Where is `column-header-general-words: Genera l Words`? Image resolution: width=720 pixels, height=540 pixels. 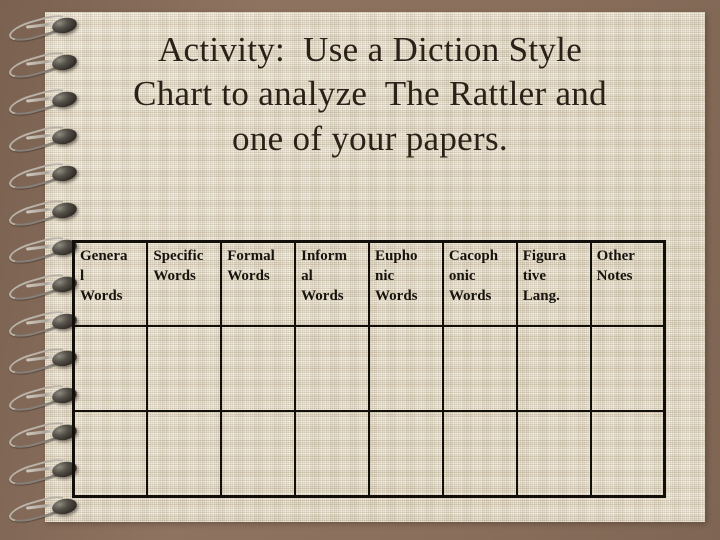
column-header-general-words: Genera l Words is located at coordinates (110, 283).